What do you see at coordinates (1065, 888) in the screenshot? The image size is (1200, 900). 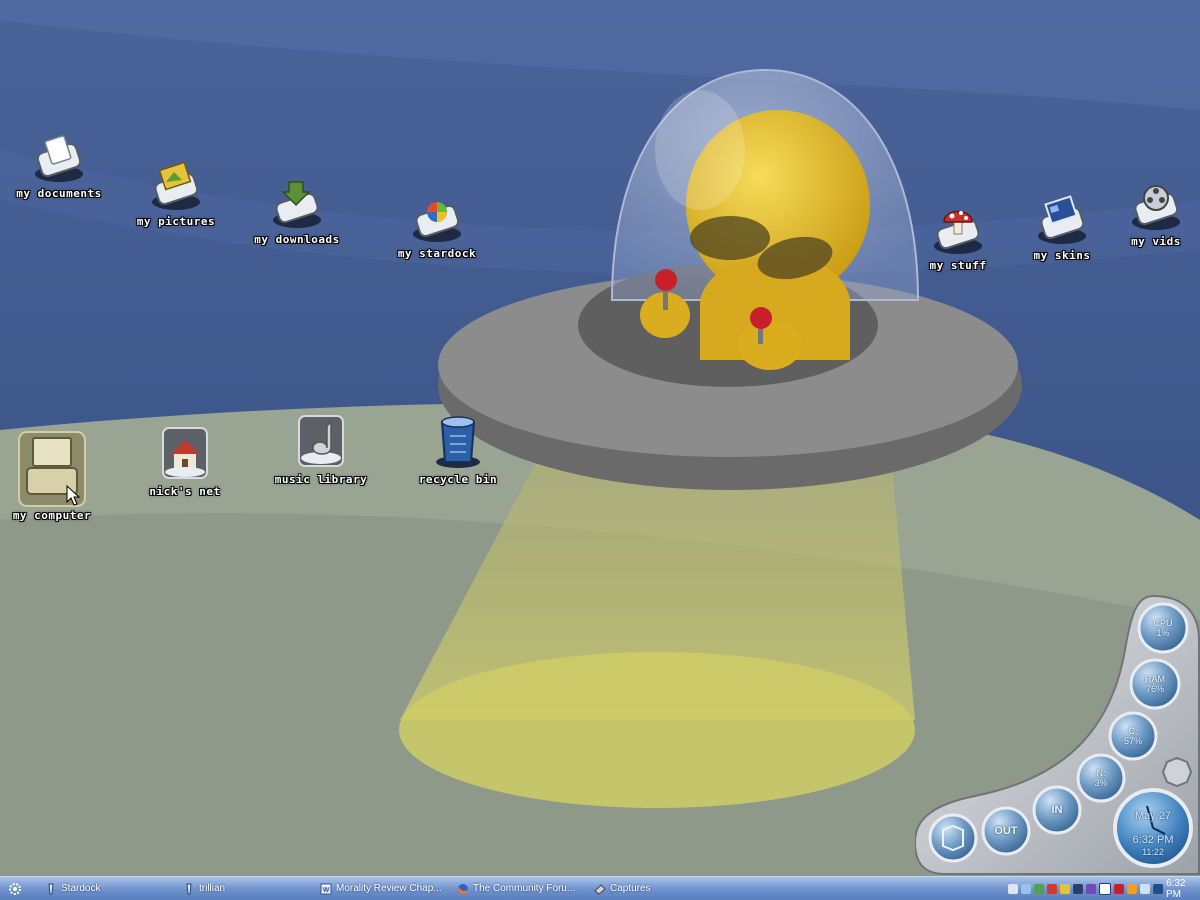 I see `update-icon` at bounding box center [1065, 888].